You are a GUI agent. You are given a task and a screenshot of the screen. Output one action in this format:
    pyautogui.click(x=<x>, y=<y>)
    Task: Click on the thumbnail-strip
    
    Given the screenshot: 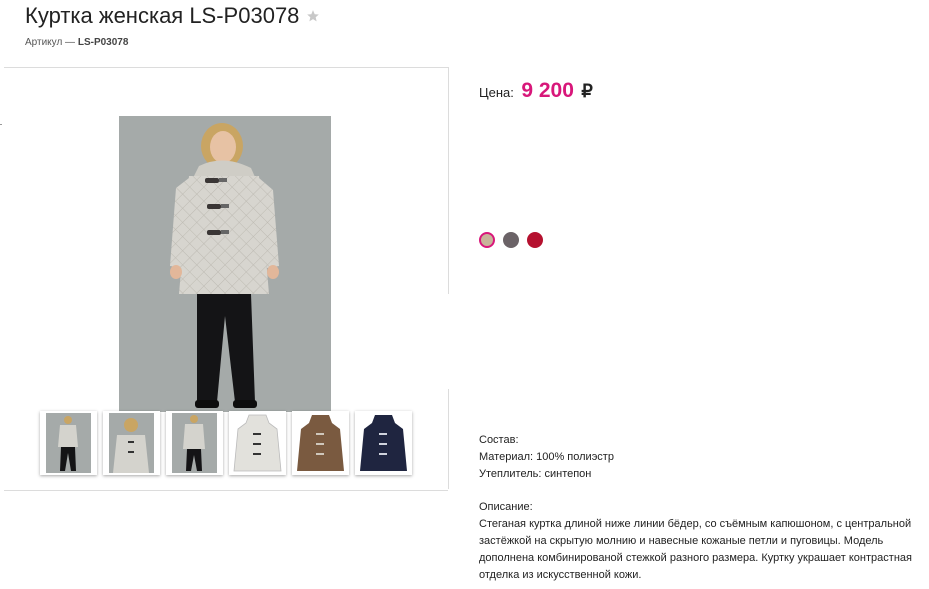 What is the action you would take?
    pyautogui.click(x=229, y=444)
    